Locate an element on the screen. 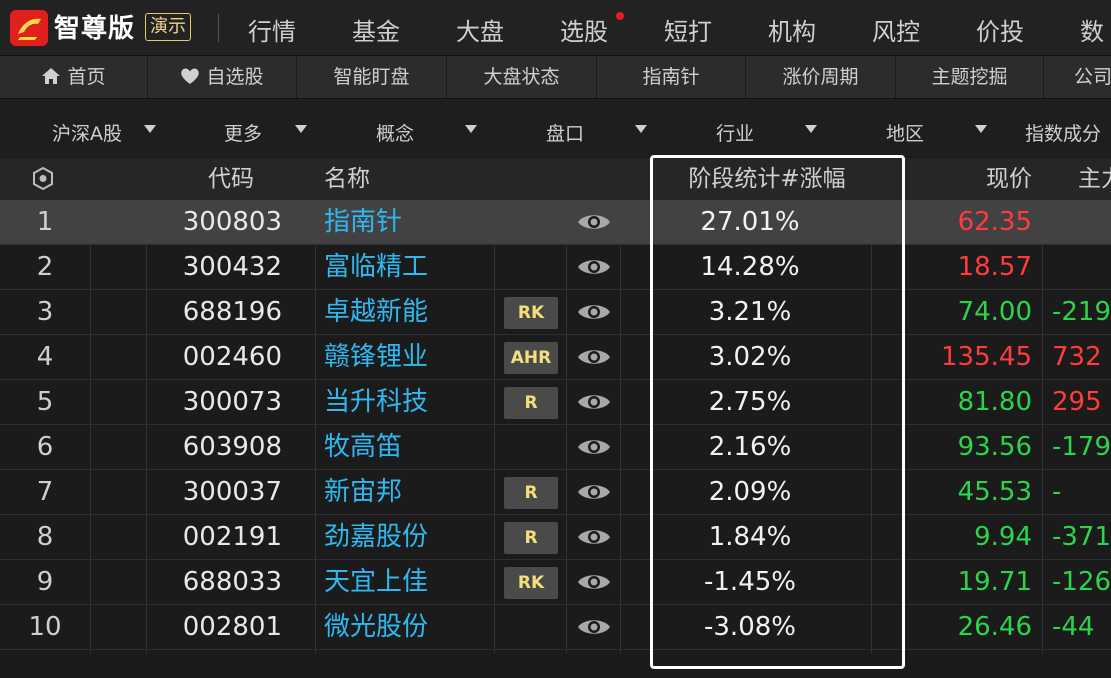 This screenshot has height=678, width=1111. table-row: 5 300073 当升科技 R 2.75% 81.80 295 is located at coordinates (555, 402).